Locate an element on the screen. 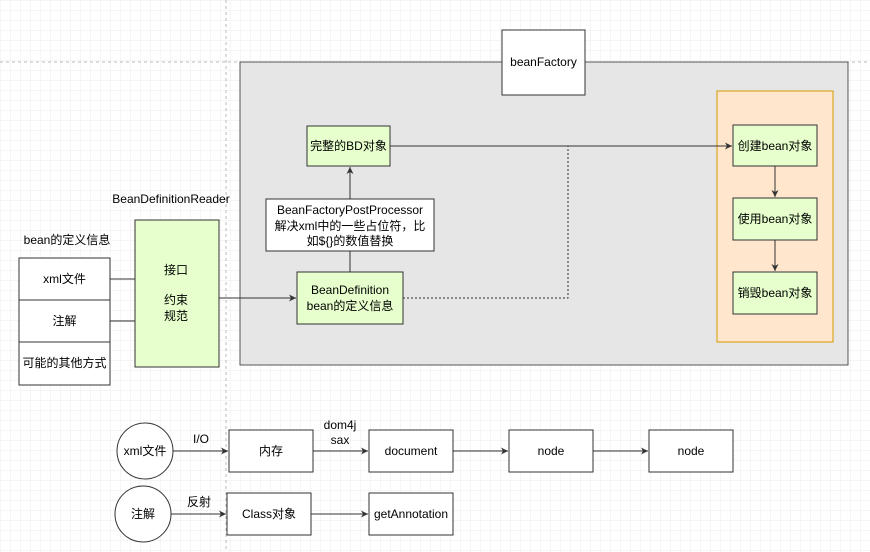  class-object-node: Class对象 is located at coordinates (269, 514).